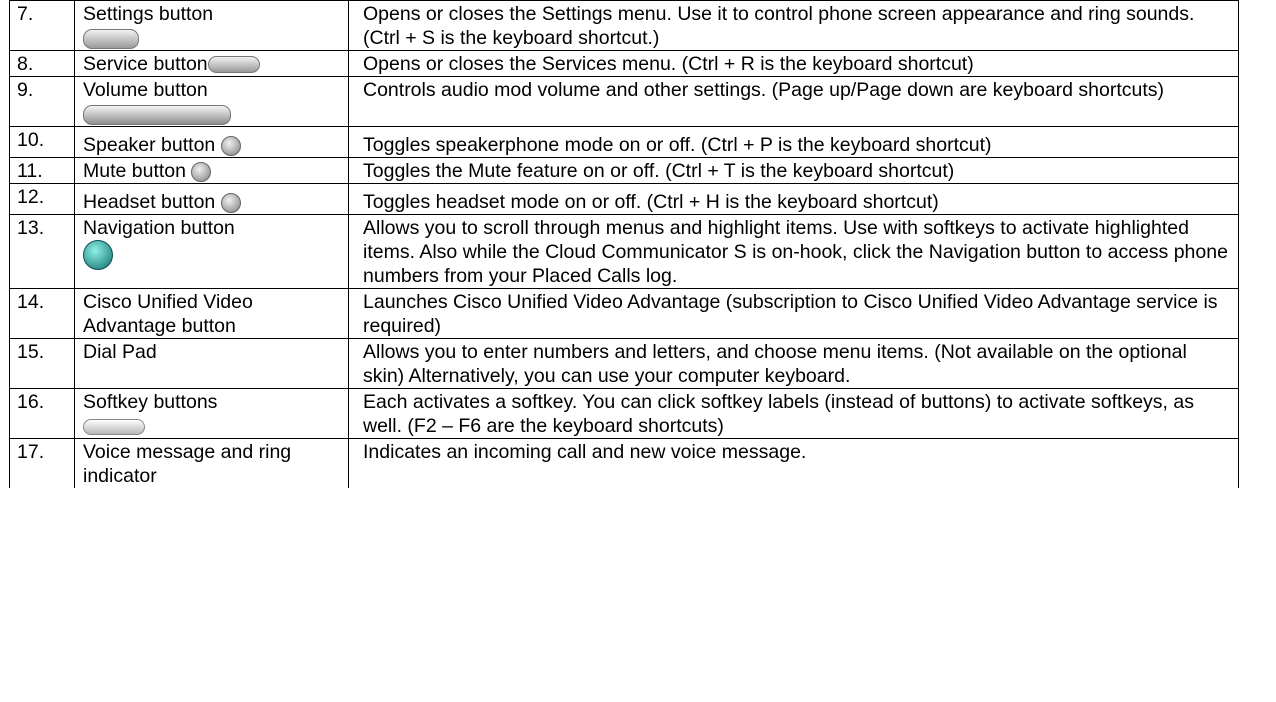  What do you see at coordinates (149, 202) in the screenshot?
I see `feature-name: Headset button` at bounding box center [149, 202].